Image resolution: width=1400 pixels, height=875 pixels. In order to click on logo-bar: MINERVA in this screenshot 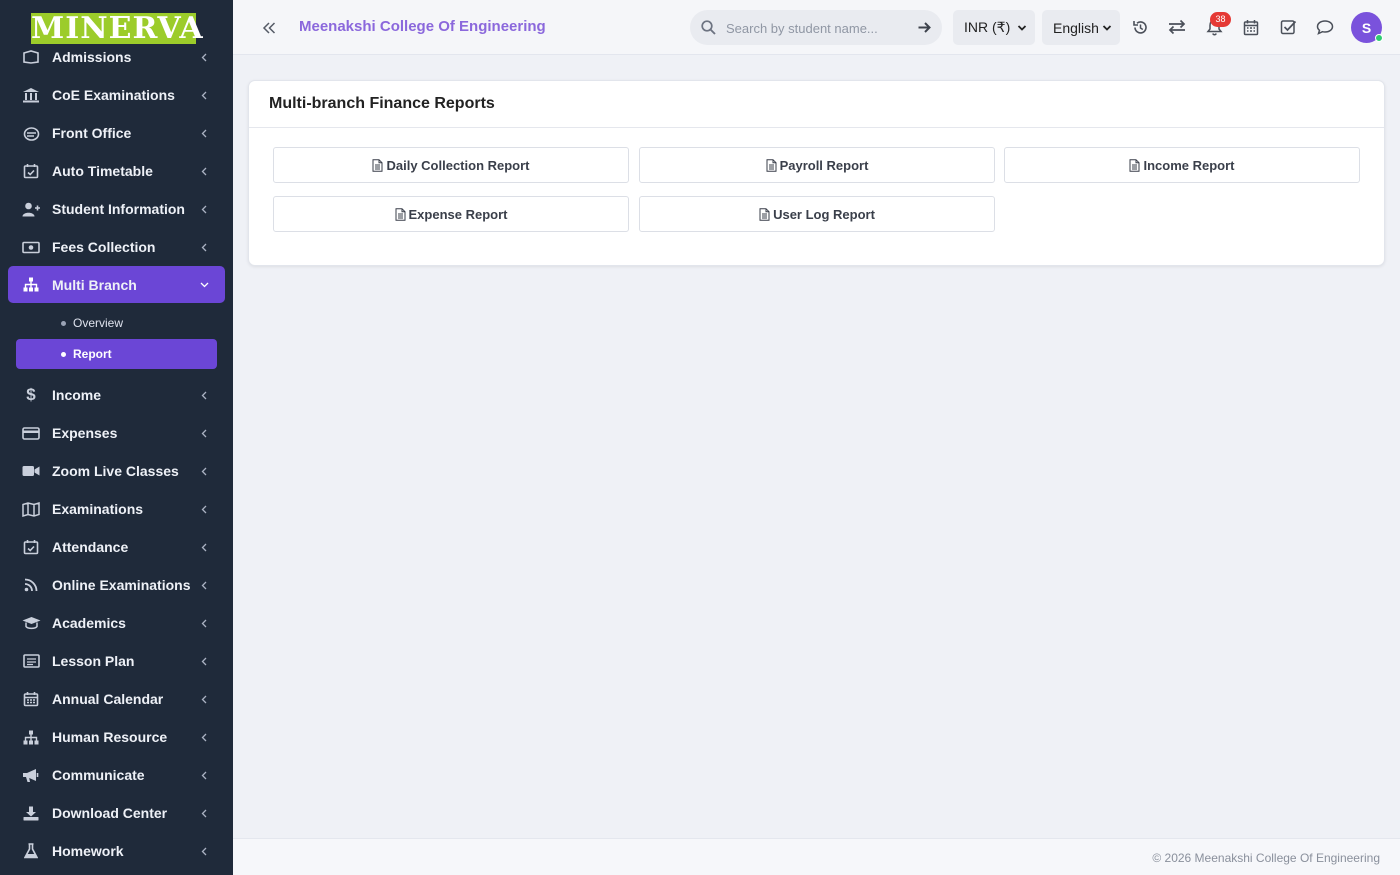, I will do `click(116, 22)`.